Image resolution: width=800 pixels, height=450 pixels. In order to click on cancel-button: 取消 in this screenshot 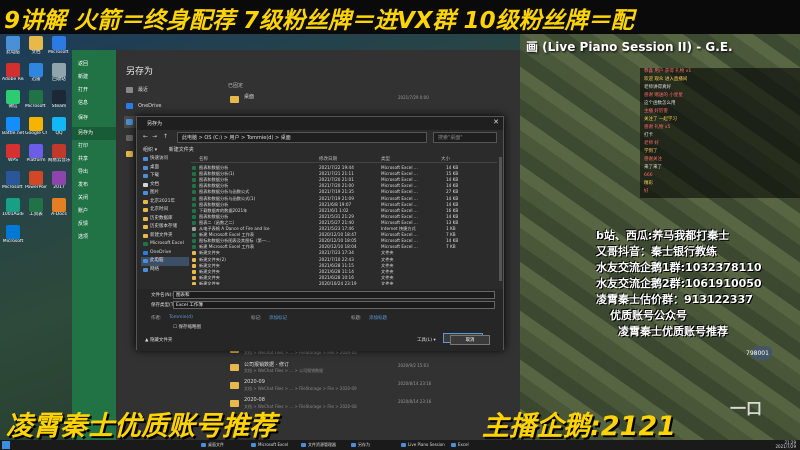, I will do `click(470, 340)`.